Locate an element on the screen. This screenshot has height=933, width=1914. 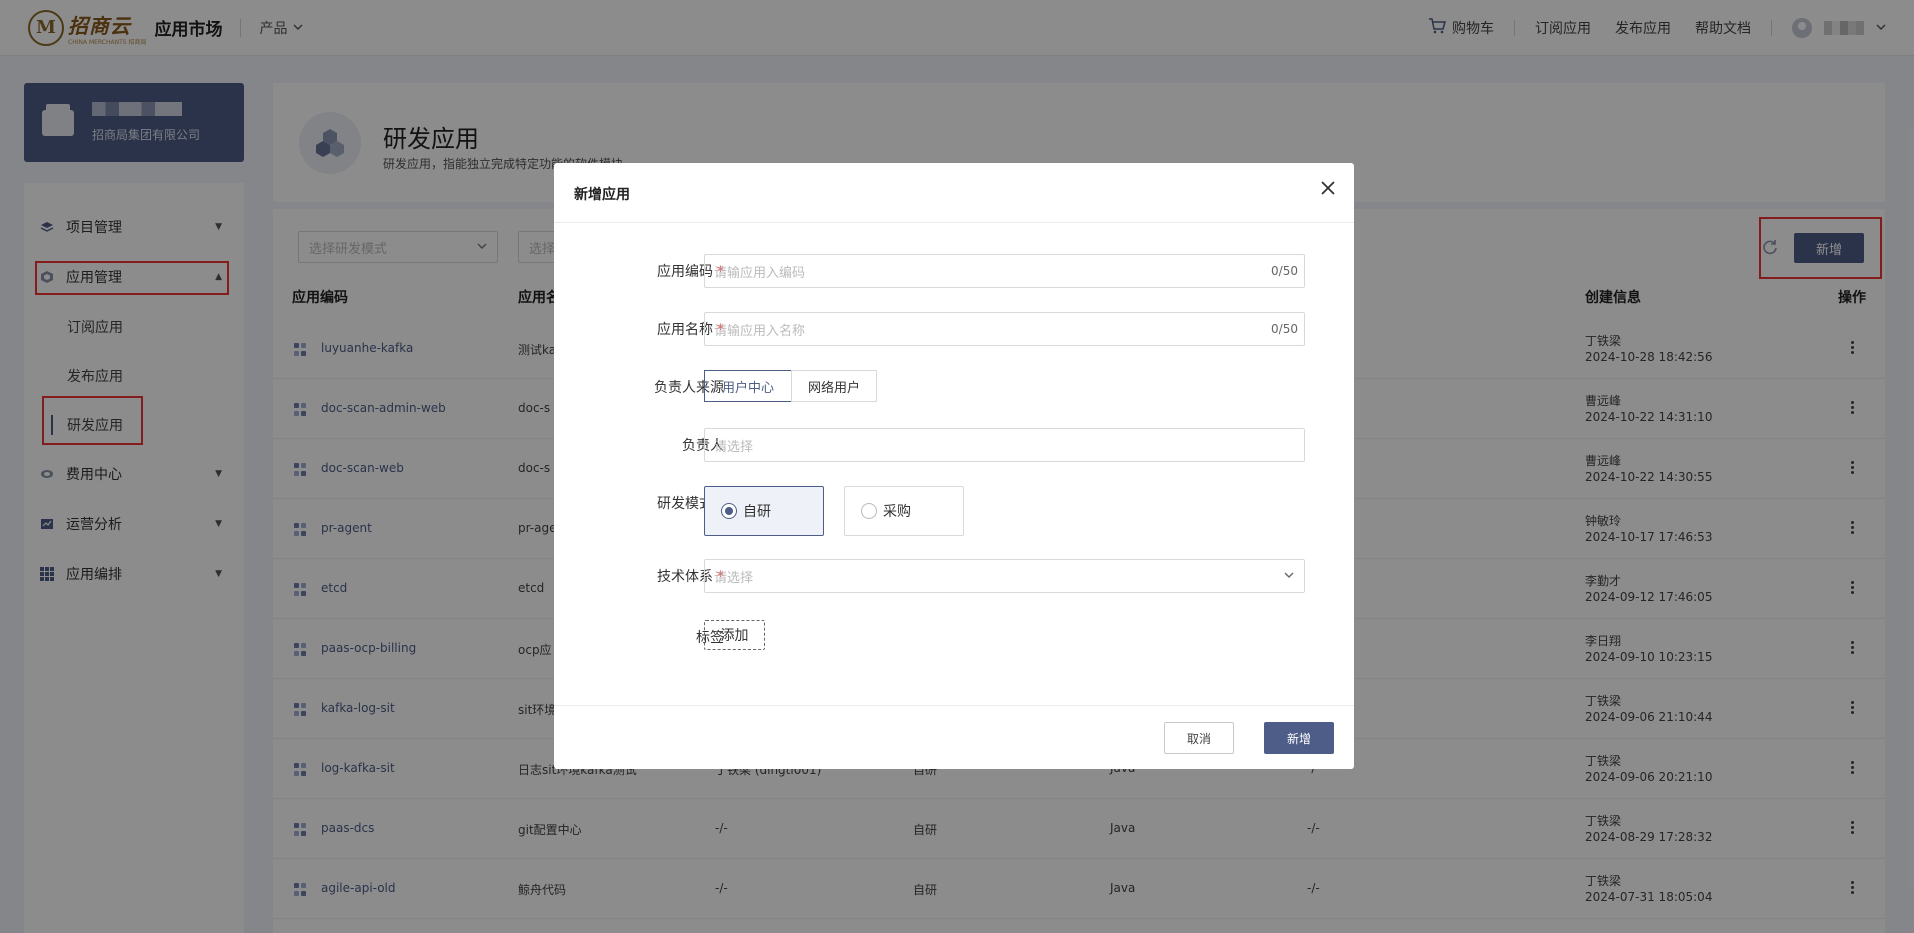
add-tag-button: 添加 is located at coordinates (734, 635).